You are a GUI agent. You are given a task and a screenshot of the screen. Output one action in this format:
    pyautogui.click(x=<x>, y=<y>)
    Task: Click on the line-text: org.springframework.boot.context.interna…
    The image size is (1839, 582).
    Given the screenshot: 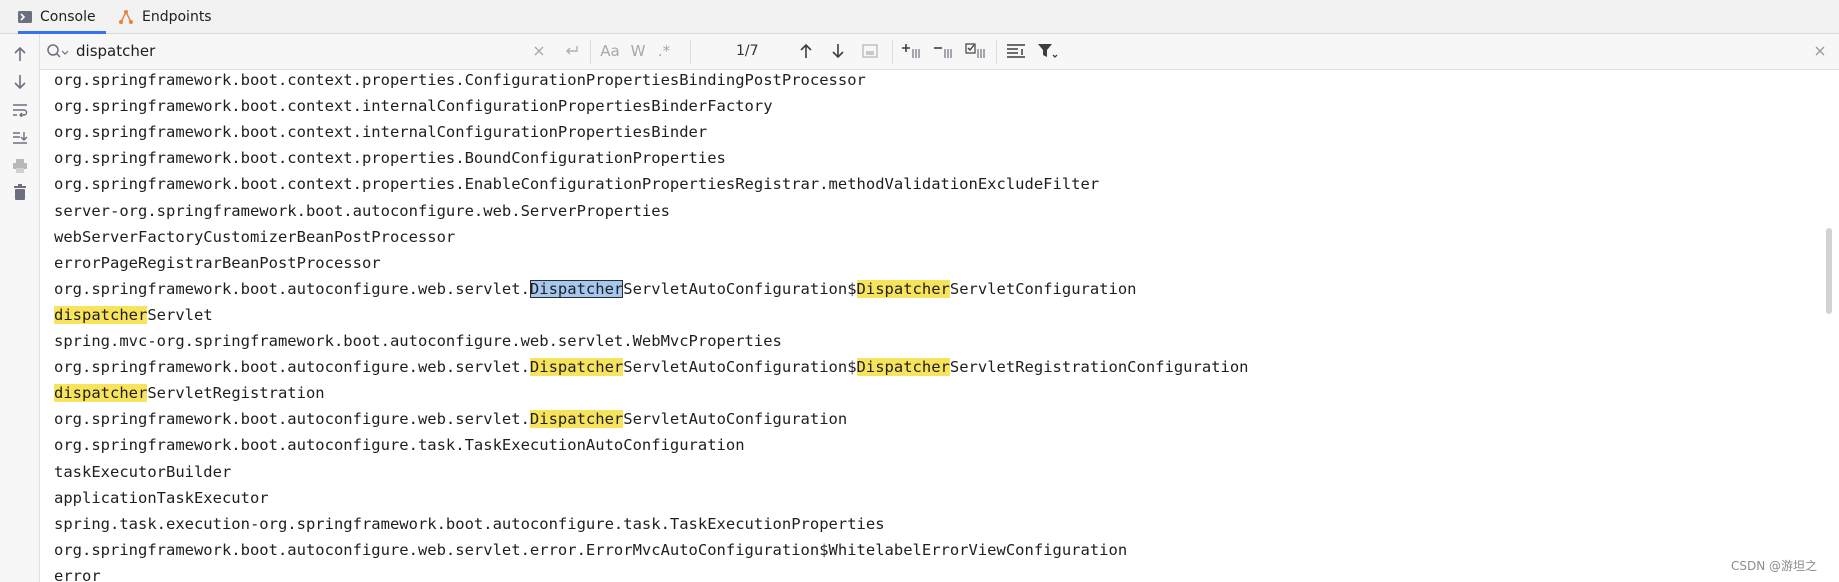 What is the action you would take?
    pyautogui.click(x=413, y=106)
    